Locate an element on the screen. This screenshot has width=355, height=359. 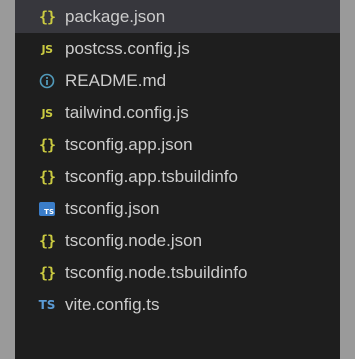
file-item-tsconfig-node-json: {} tsconfig.node.json is located at coordinates (177, 241).